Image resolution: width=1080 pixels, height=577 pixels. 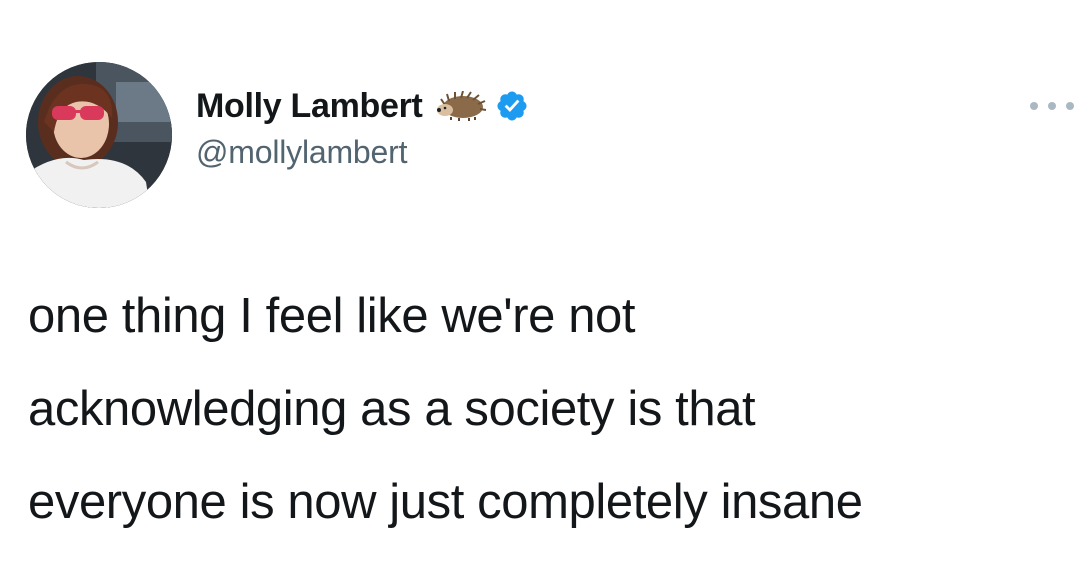 What do you see at coordinates (445, 502) in the screenshot?
I see `tweet-line: everyone is now just completely insane` at bounding box center [445, 502].